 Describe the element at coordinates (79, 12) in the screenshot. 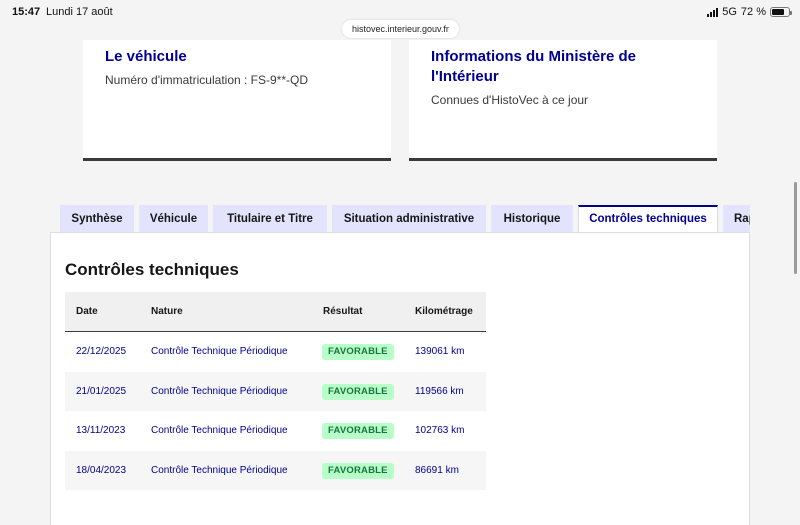

I see `status-date: Lundi 17 août` at that location.